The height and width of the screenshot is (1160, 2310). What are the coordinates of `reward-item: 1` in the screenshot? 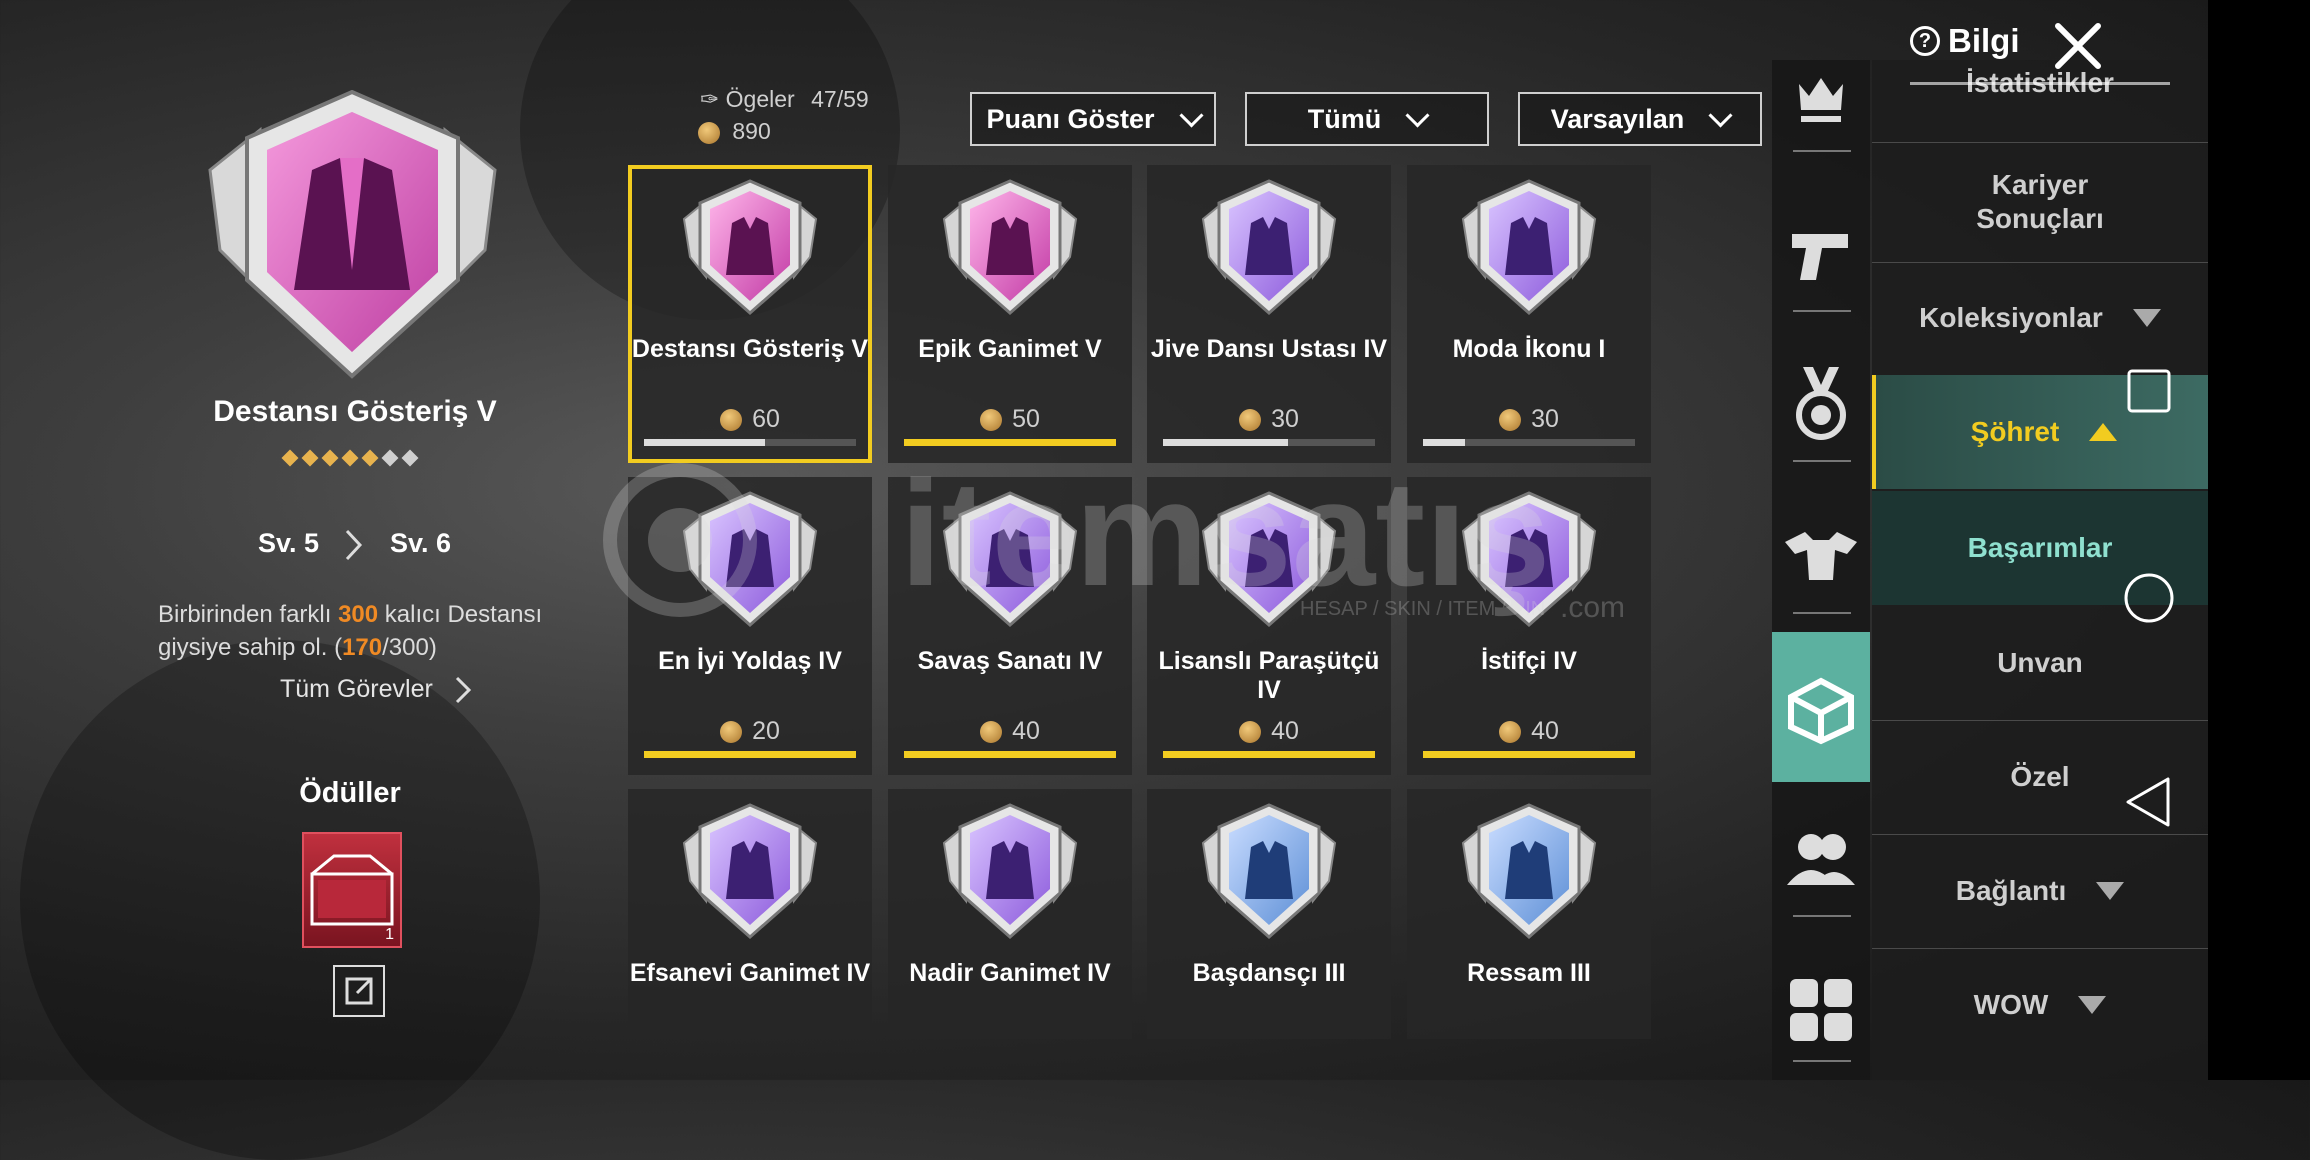 It's located at (352, 890).